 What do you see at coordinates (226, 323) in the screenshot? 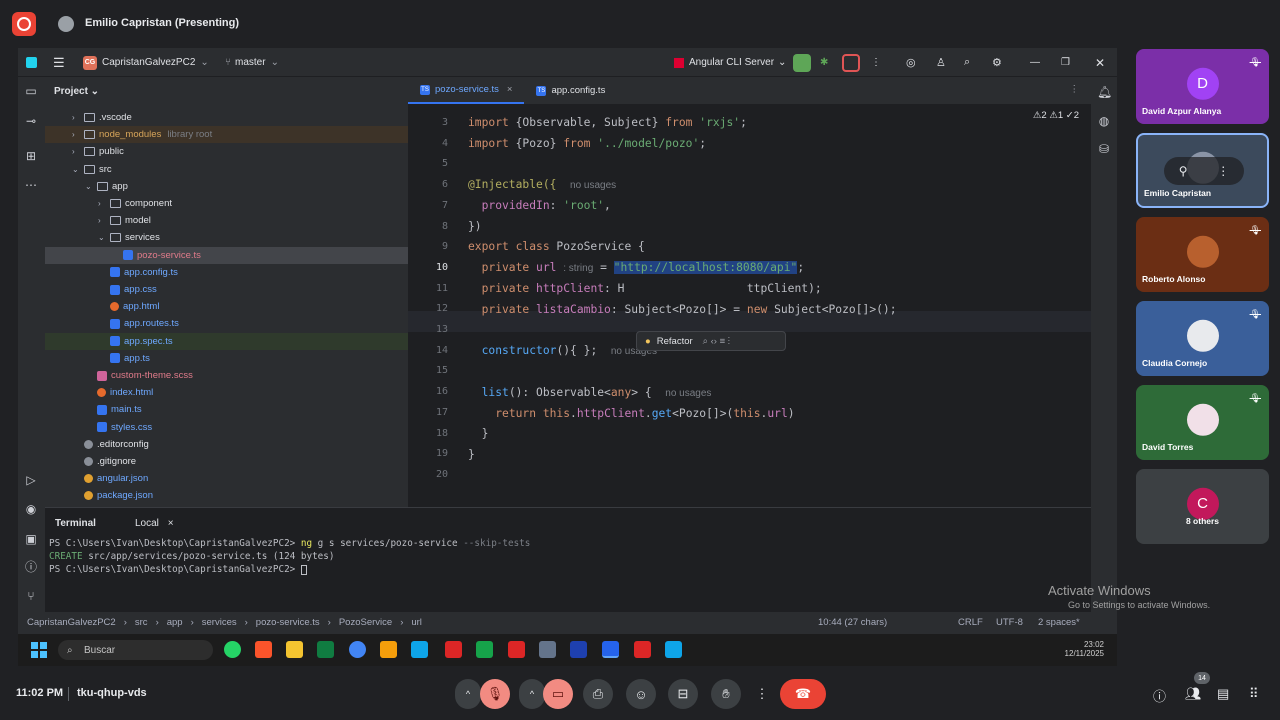
I see `tree-item: app.routes.ts` at bounding box center [226, 323].